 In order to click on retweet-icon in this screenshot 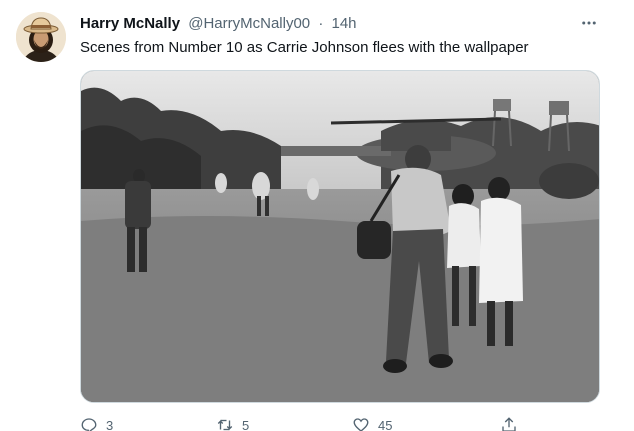, I will do `click(225, 423)`.